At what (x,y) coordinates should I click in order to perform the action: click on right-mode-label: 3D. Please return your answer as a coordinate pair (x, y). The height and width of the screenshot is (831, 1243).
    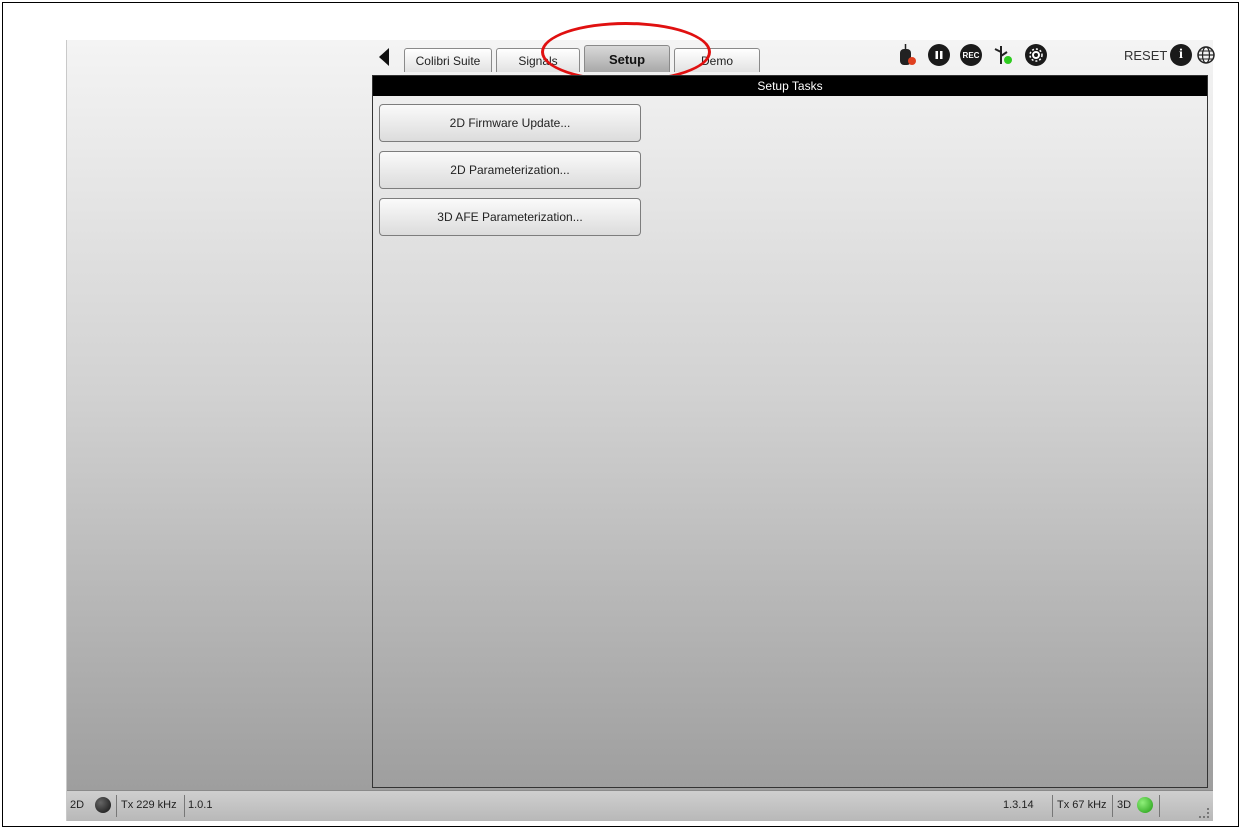
    Looking at the image, I should click on (1124, 805).